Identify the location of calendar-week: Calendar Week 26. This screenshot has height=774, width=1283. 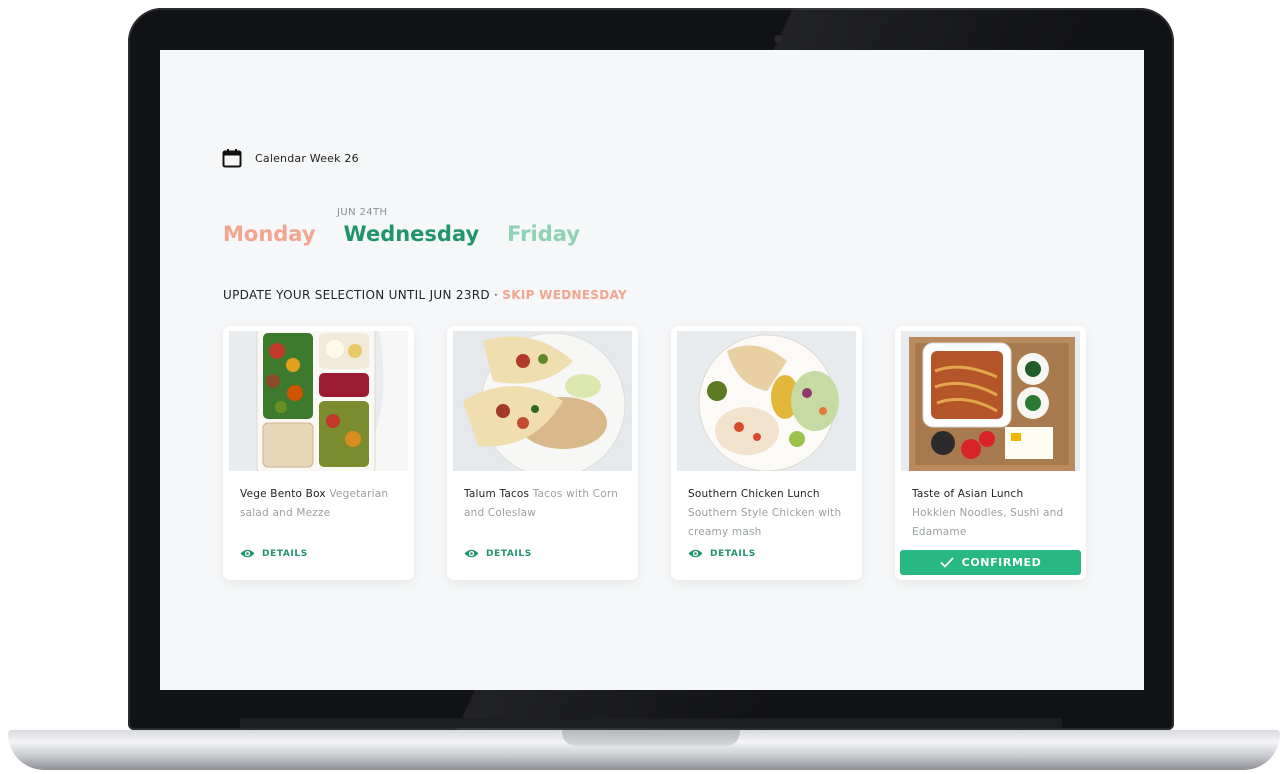
(290, 158).